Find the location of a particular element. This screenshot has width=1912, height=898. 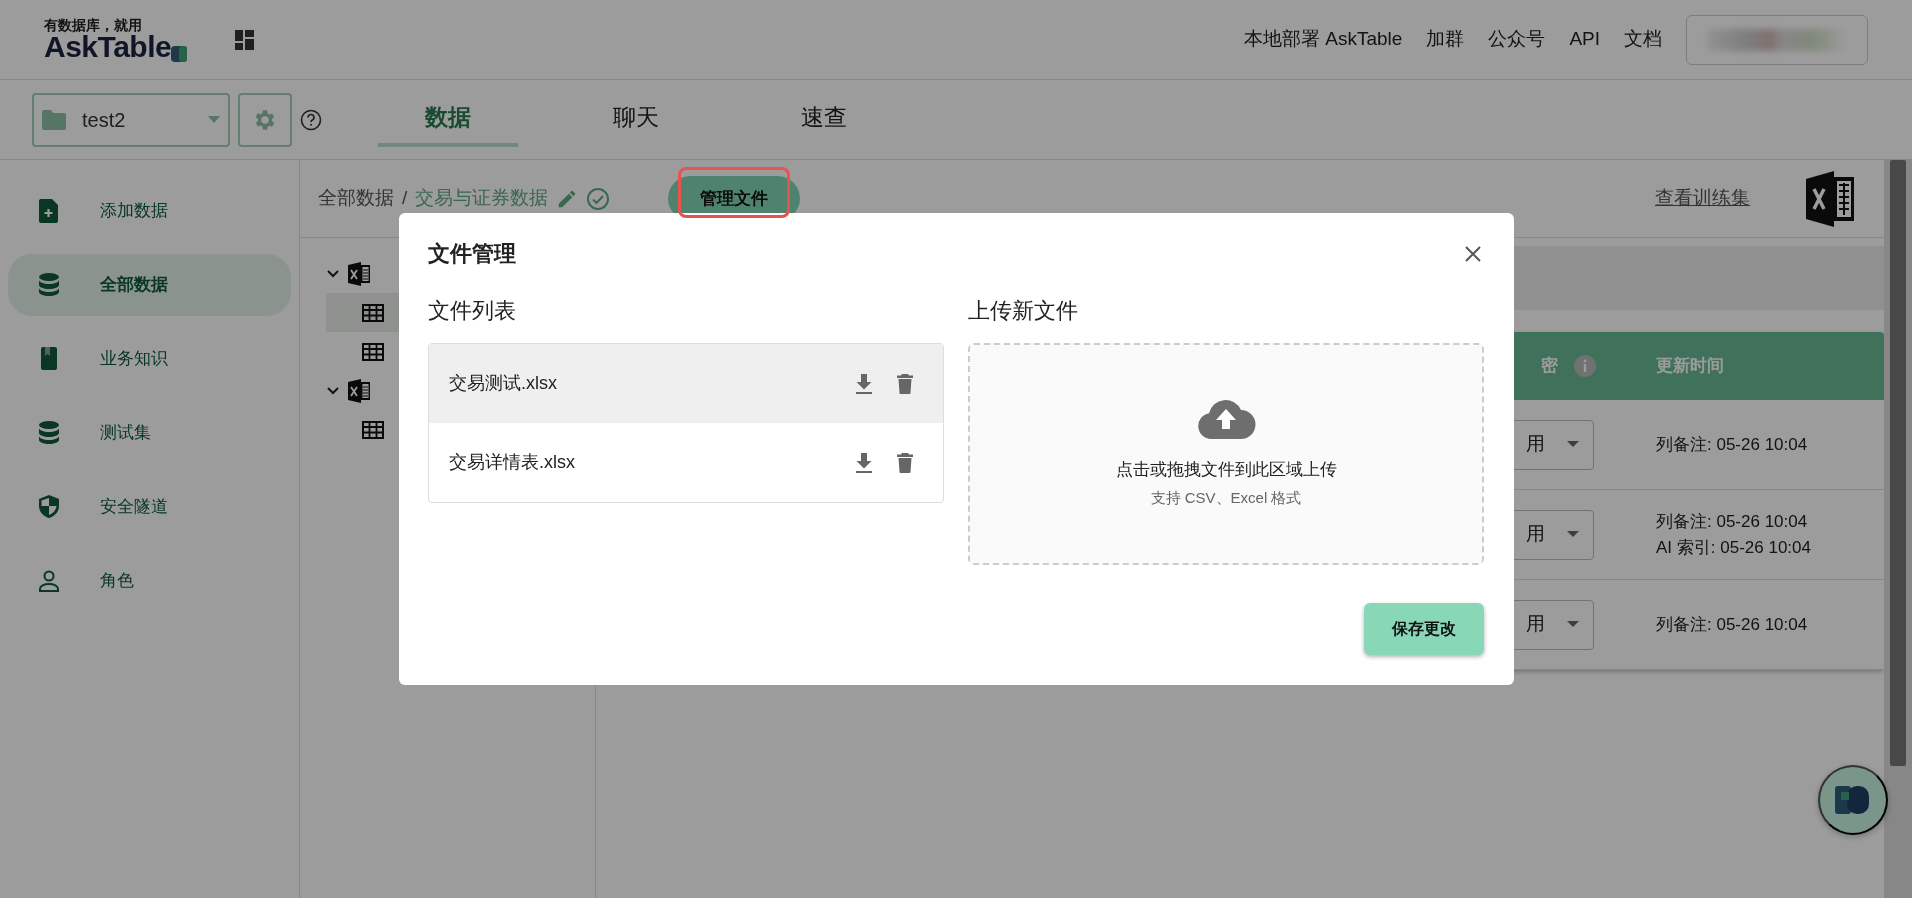

user-icon is located at coordinates (49, 581).